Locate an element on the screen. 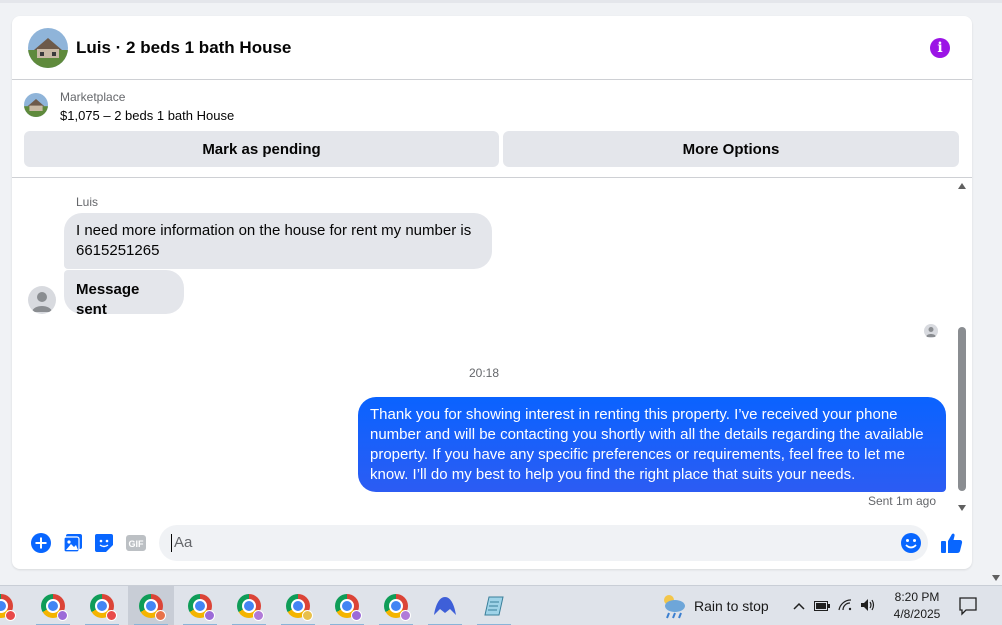 The image size is (1002, 625). message-composer: GIF is located at coordinates (492, 542).